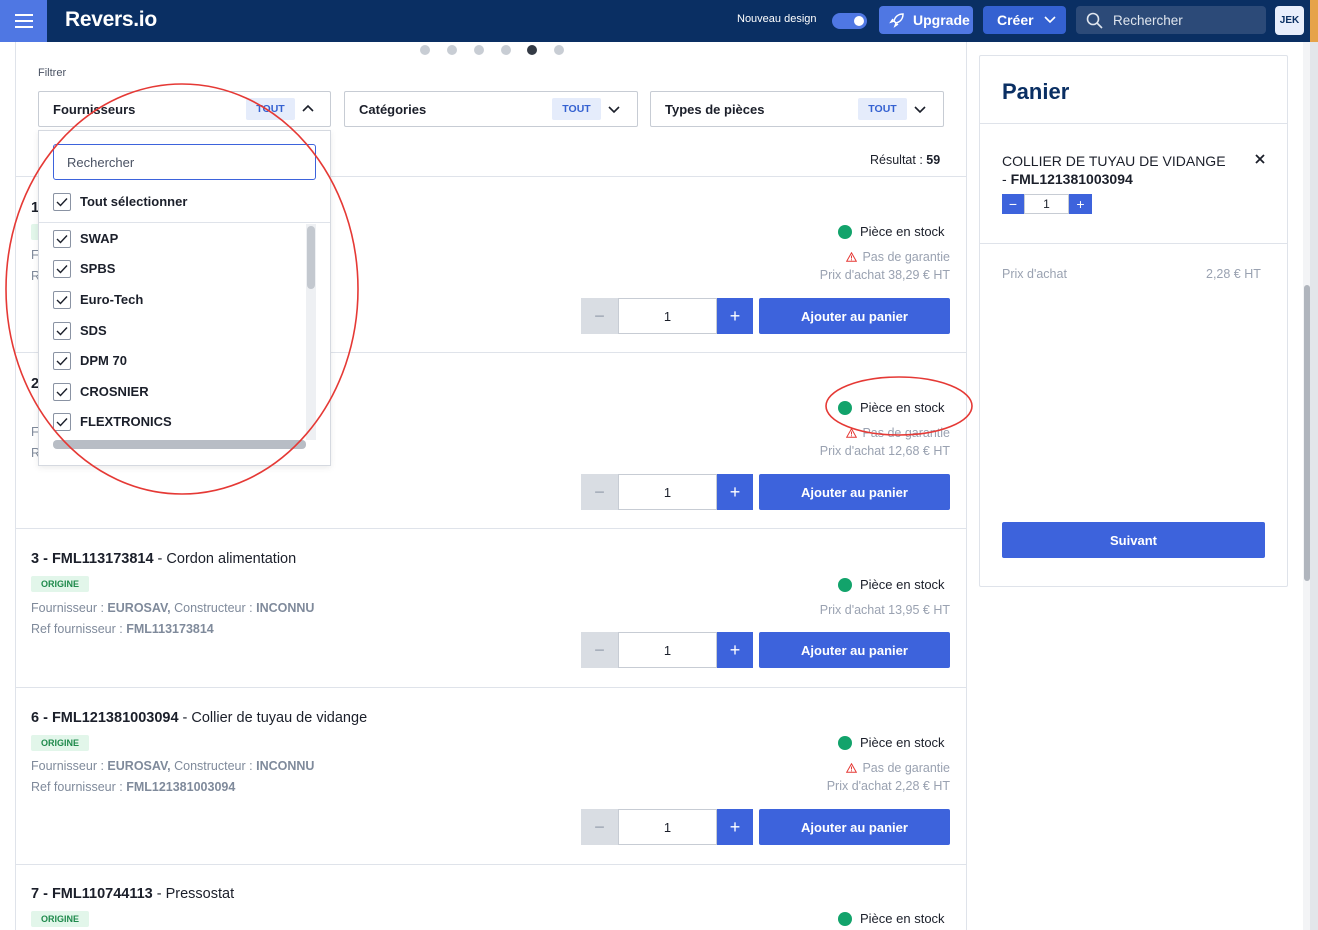 This screenshot has width=1318, height=930. Describe the element at coordinates (491, 109) in the screenshot. I see `categories-filter: Catégories TOUT` at that location.